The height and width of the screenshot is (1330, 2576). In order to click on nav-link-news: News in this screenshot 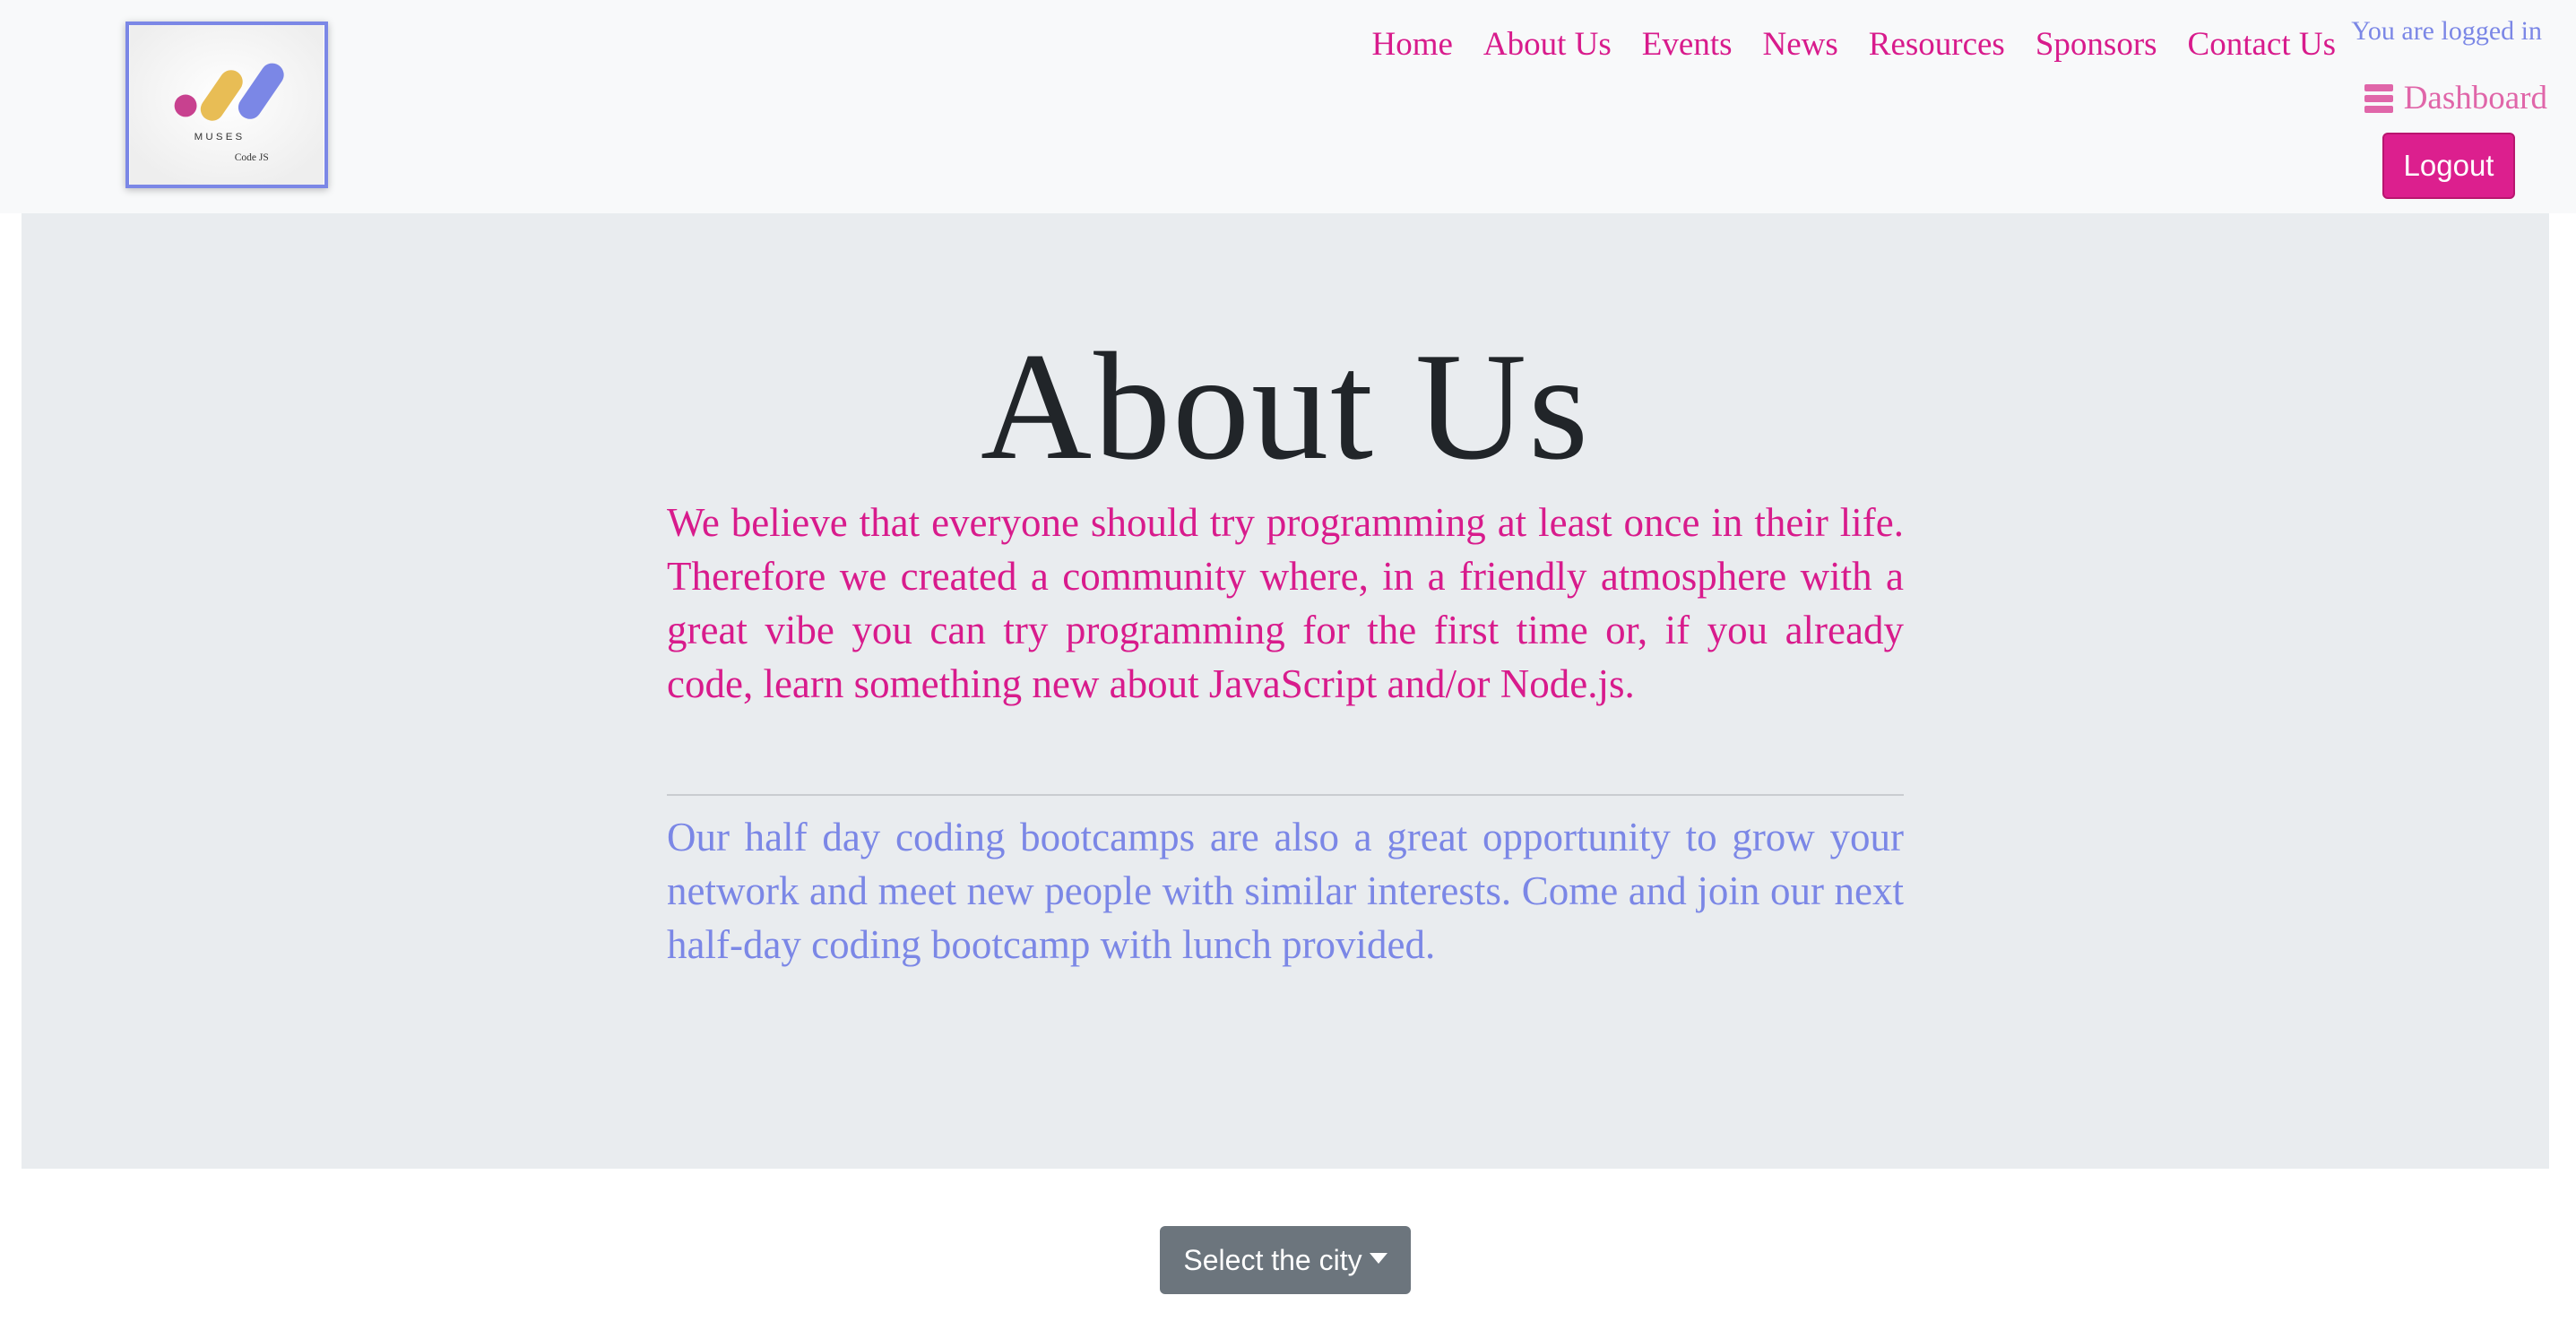, I will do `click(1800, 44)`.